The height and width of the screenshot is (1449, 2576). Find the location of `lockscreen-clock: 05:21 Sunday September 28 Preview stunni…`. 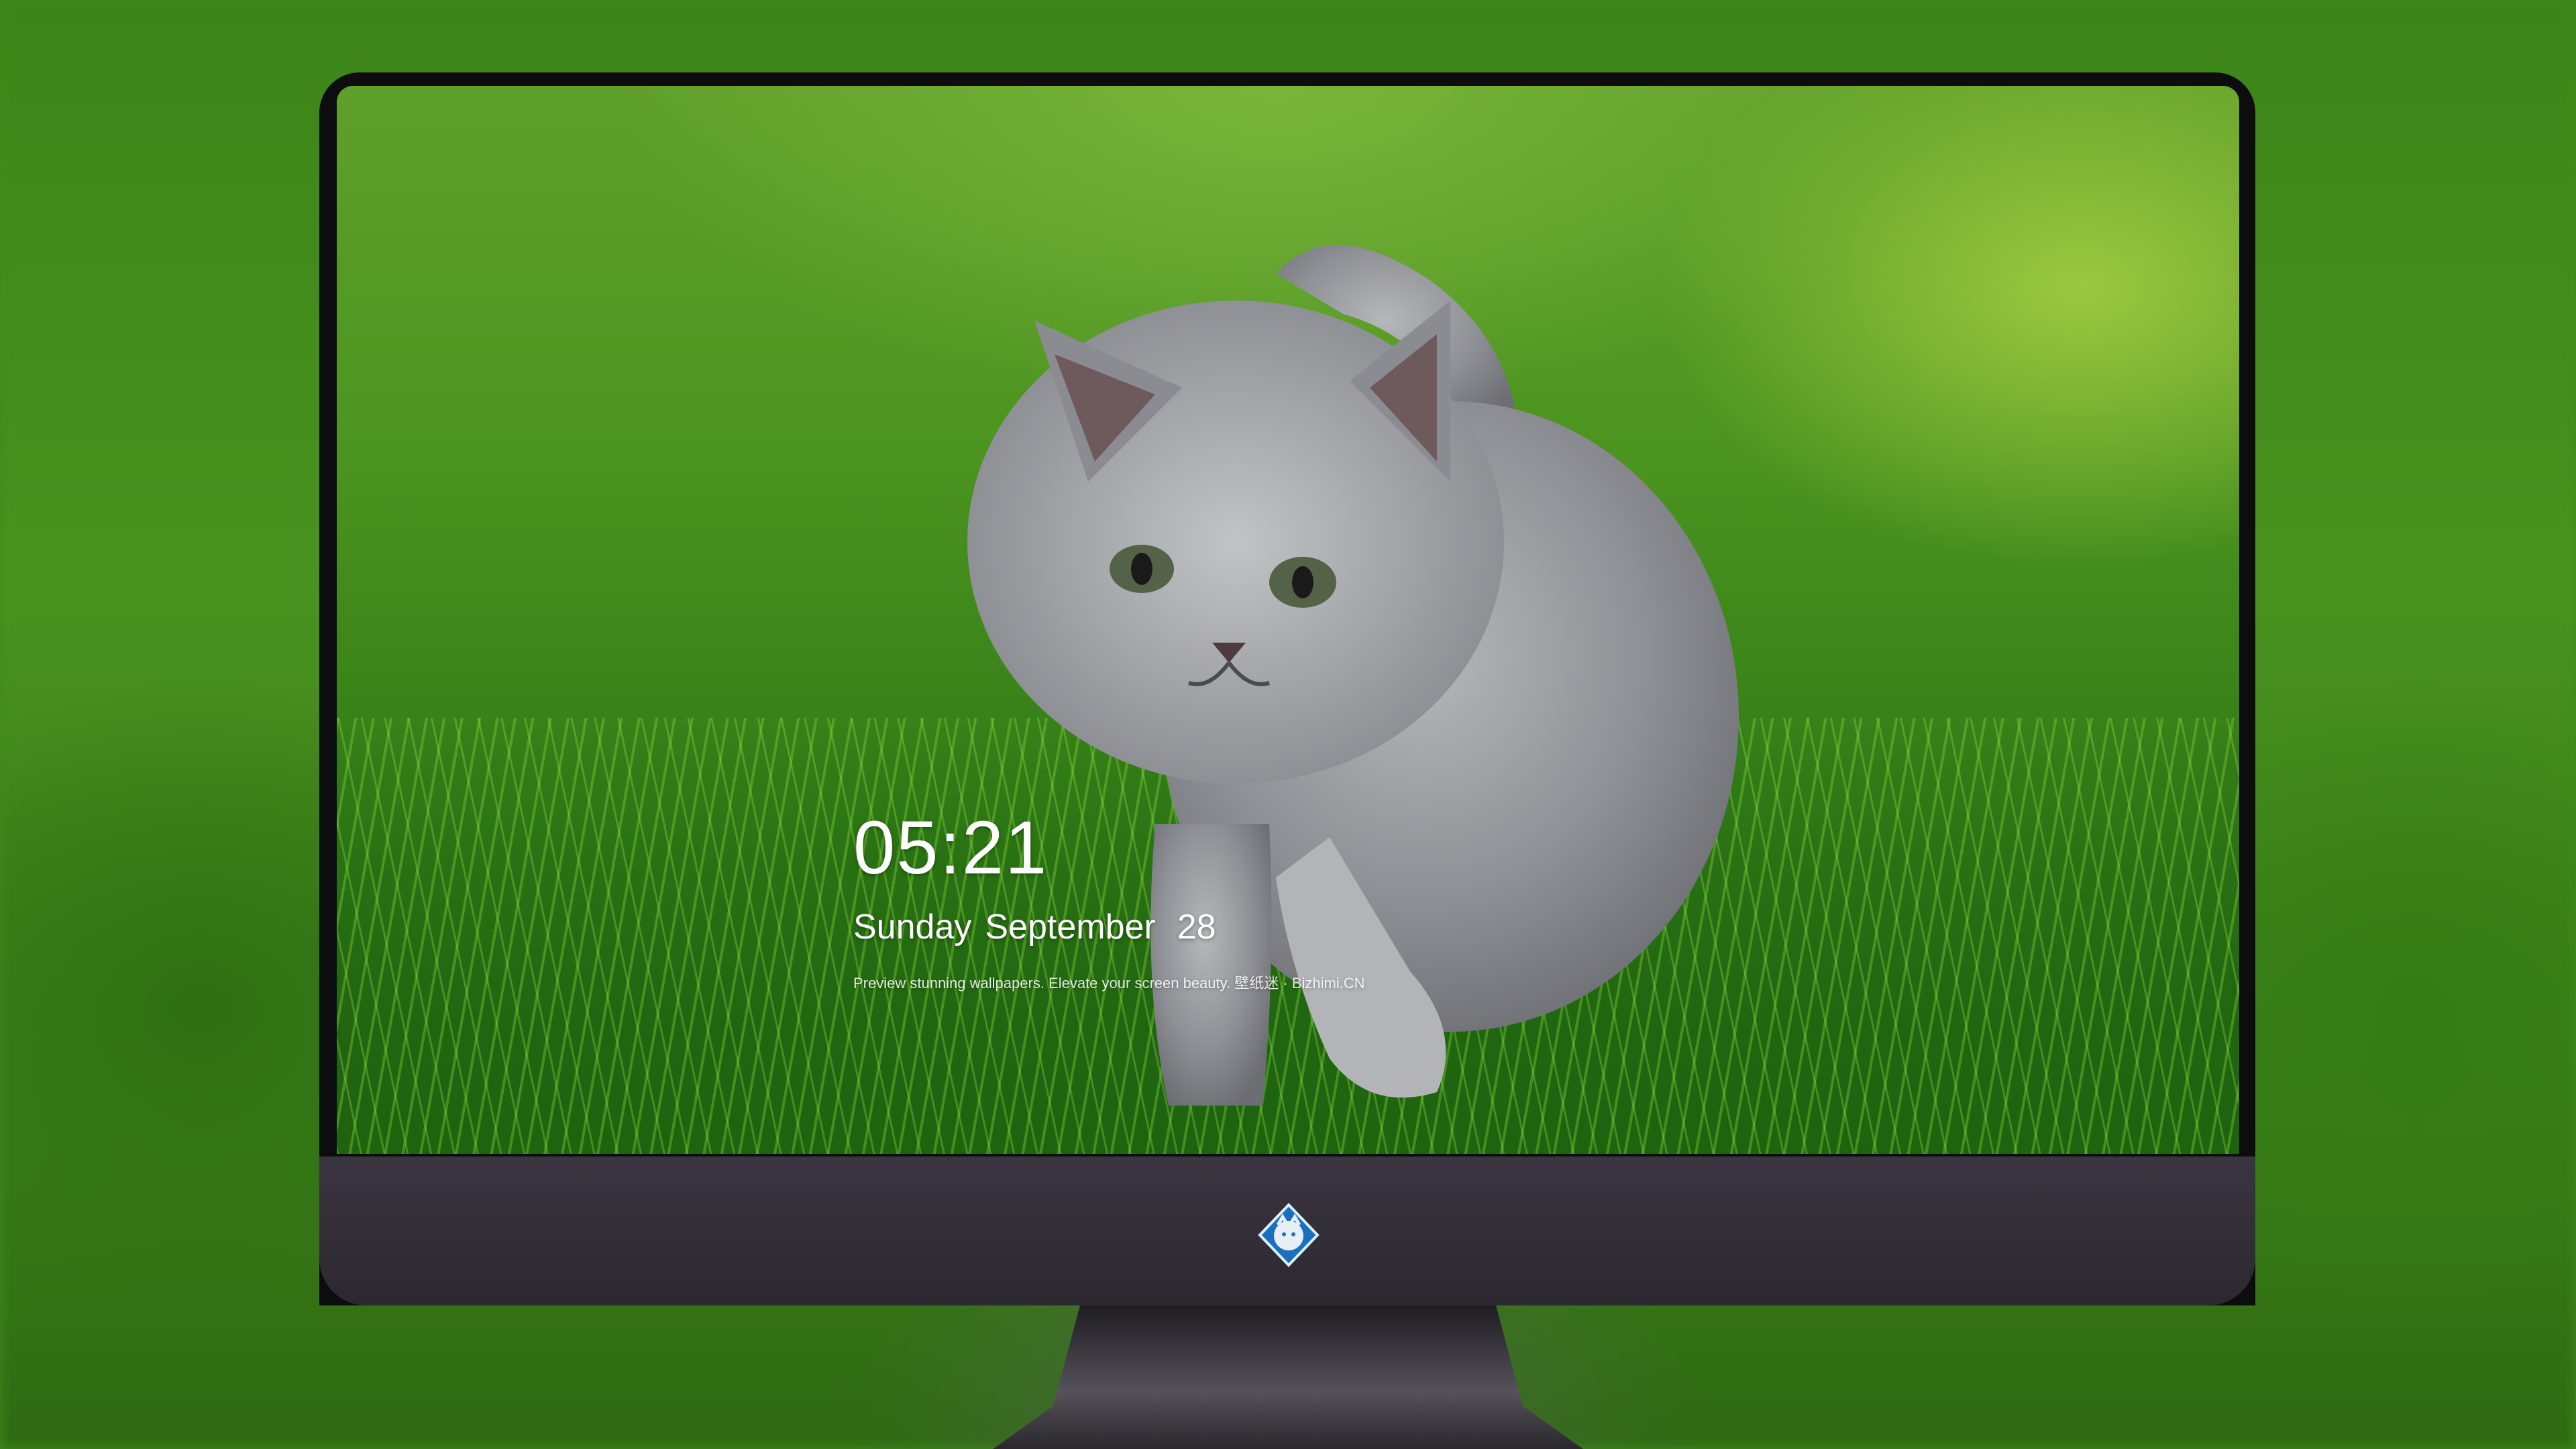

lockscreen-clock: 05:21 Sunday September 28 Preview stunni… is located at coordinates (1109, 901).